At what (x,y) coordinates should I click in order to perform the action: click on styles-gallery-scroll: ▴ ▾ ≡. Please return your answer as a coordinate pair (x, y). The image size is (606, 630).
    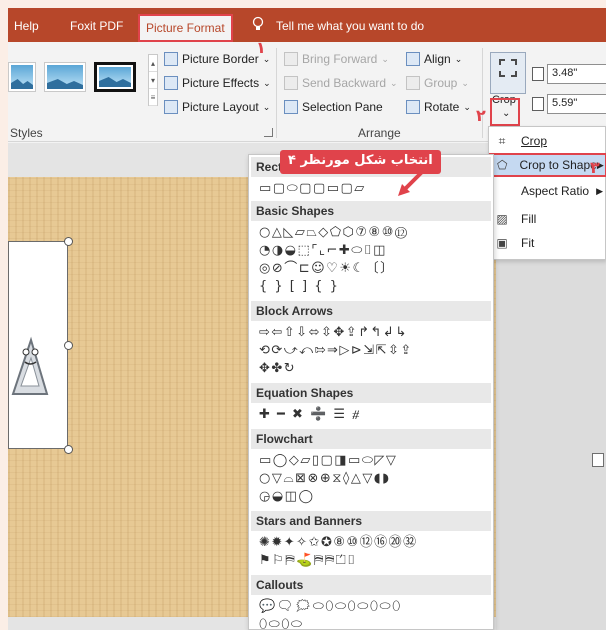
    Looking at the image, I should click on (153, 80).